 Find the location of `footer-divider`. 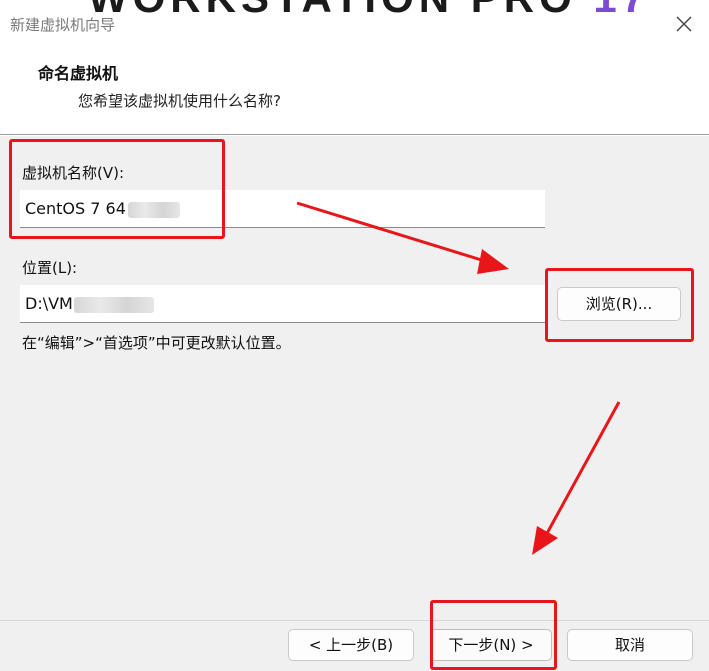

footer-divider is located at coordinates (354, 620).